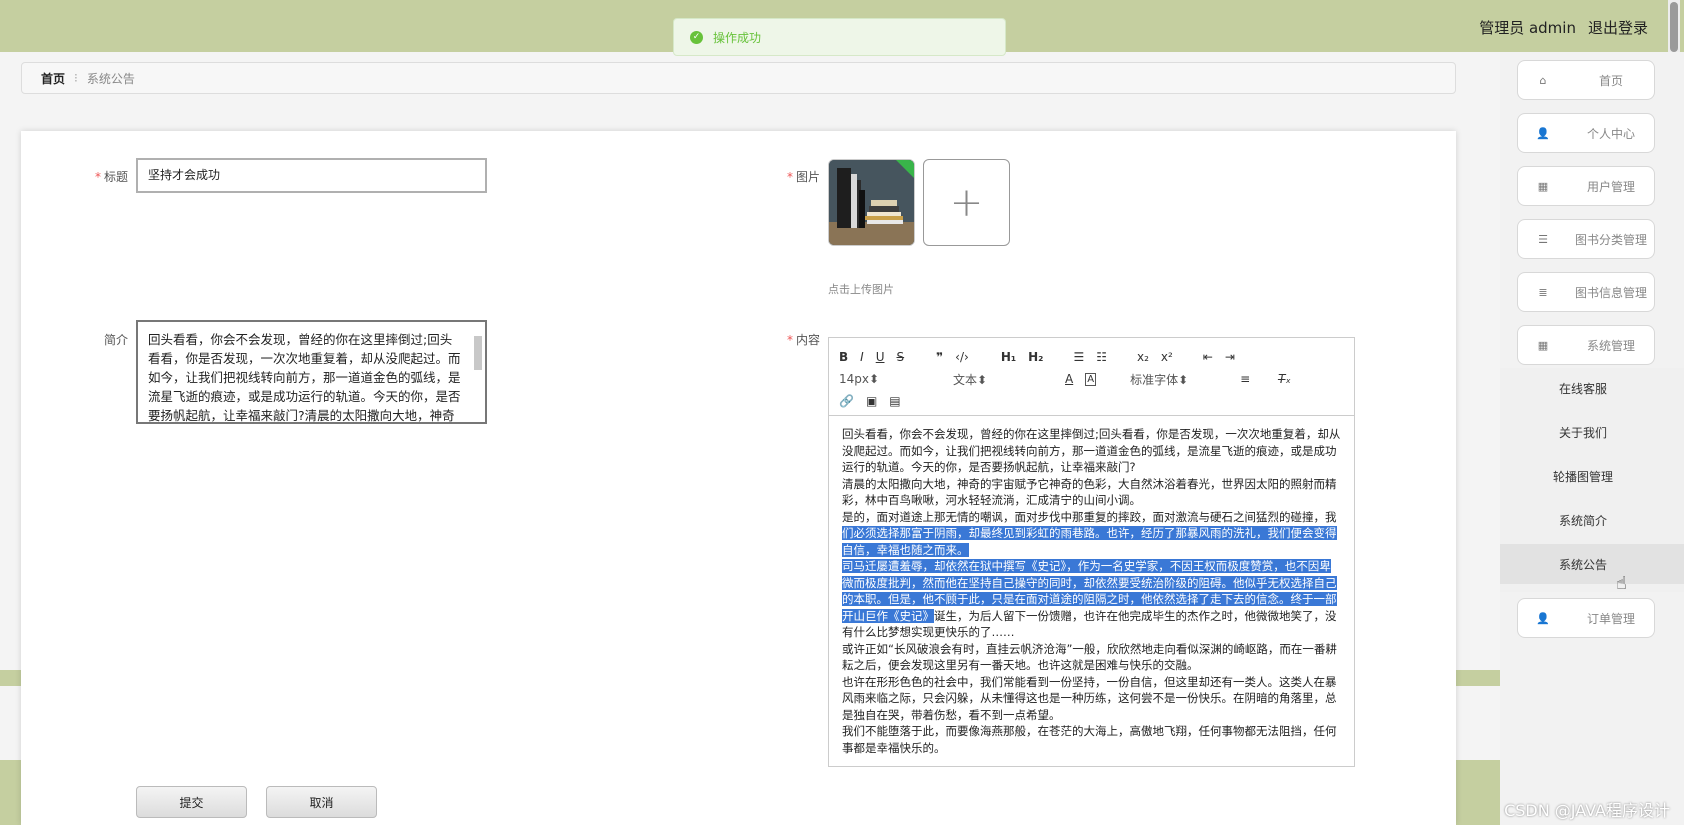 The image size is (1684, 825). I want to click on italic-icon: I, so click(862, 357).